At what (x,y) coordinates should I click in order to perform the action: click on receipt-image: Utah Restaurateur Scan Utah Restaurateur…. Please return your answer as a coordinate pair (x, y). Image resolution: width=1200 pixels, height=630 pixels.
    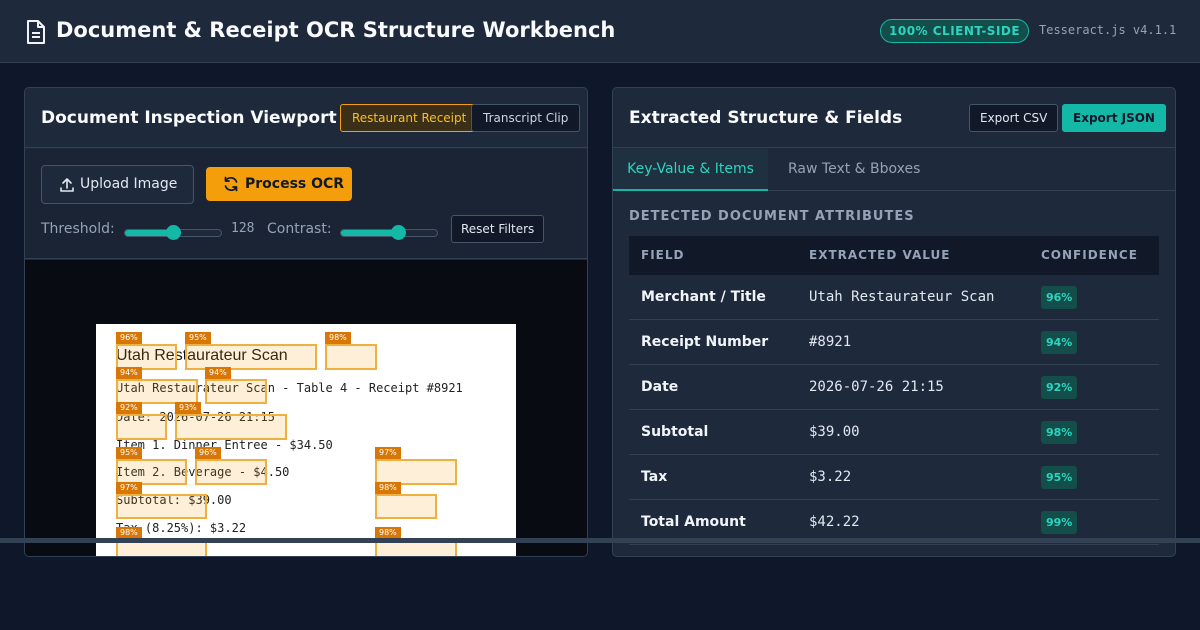
    Looking at the image, I should click on (306, 440).